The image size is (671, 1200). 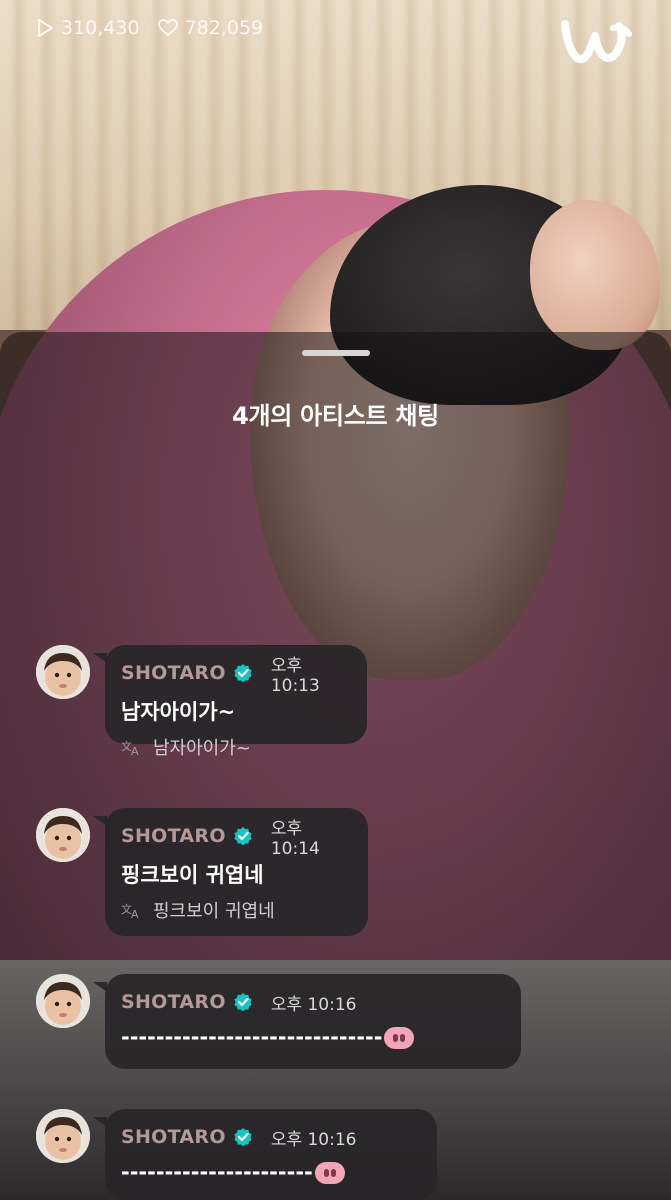 I want to click on message-meta: SHOTARO 오후 10:14, so click(x=236, y=839).